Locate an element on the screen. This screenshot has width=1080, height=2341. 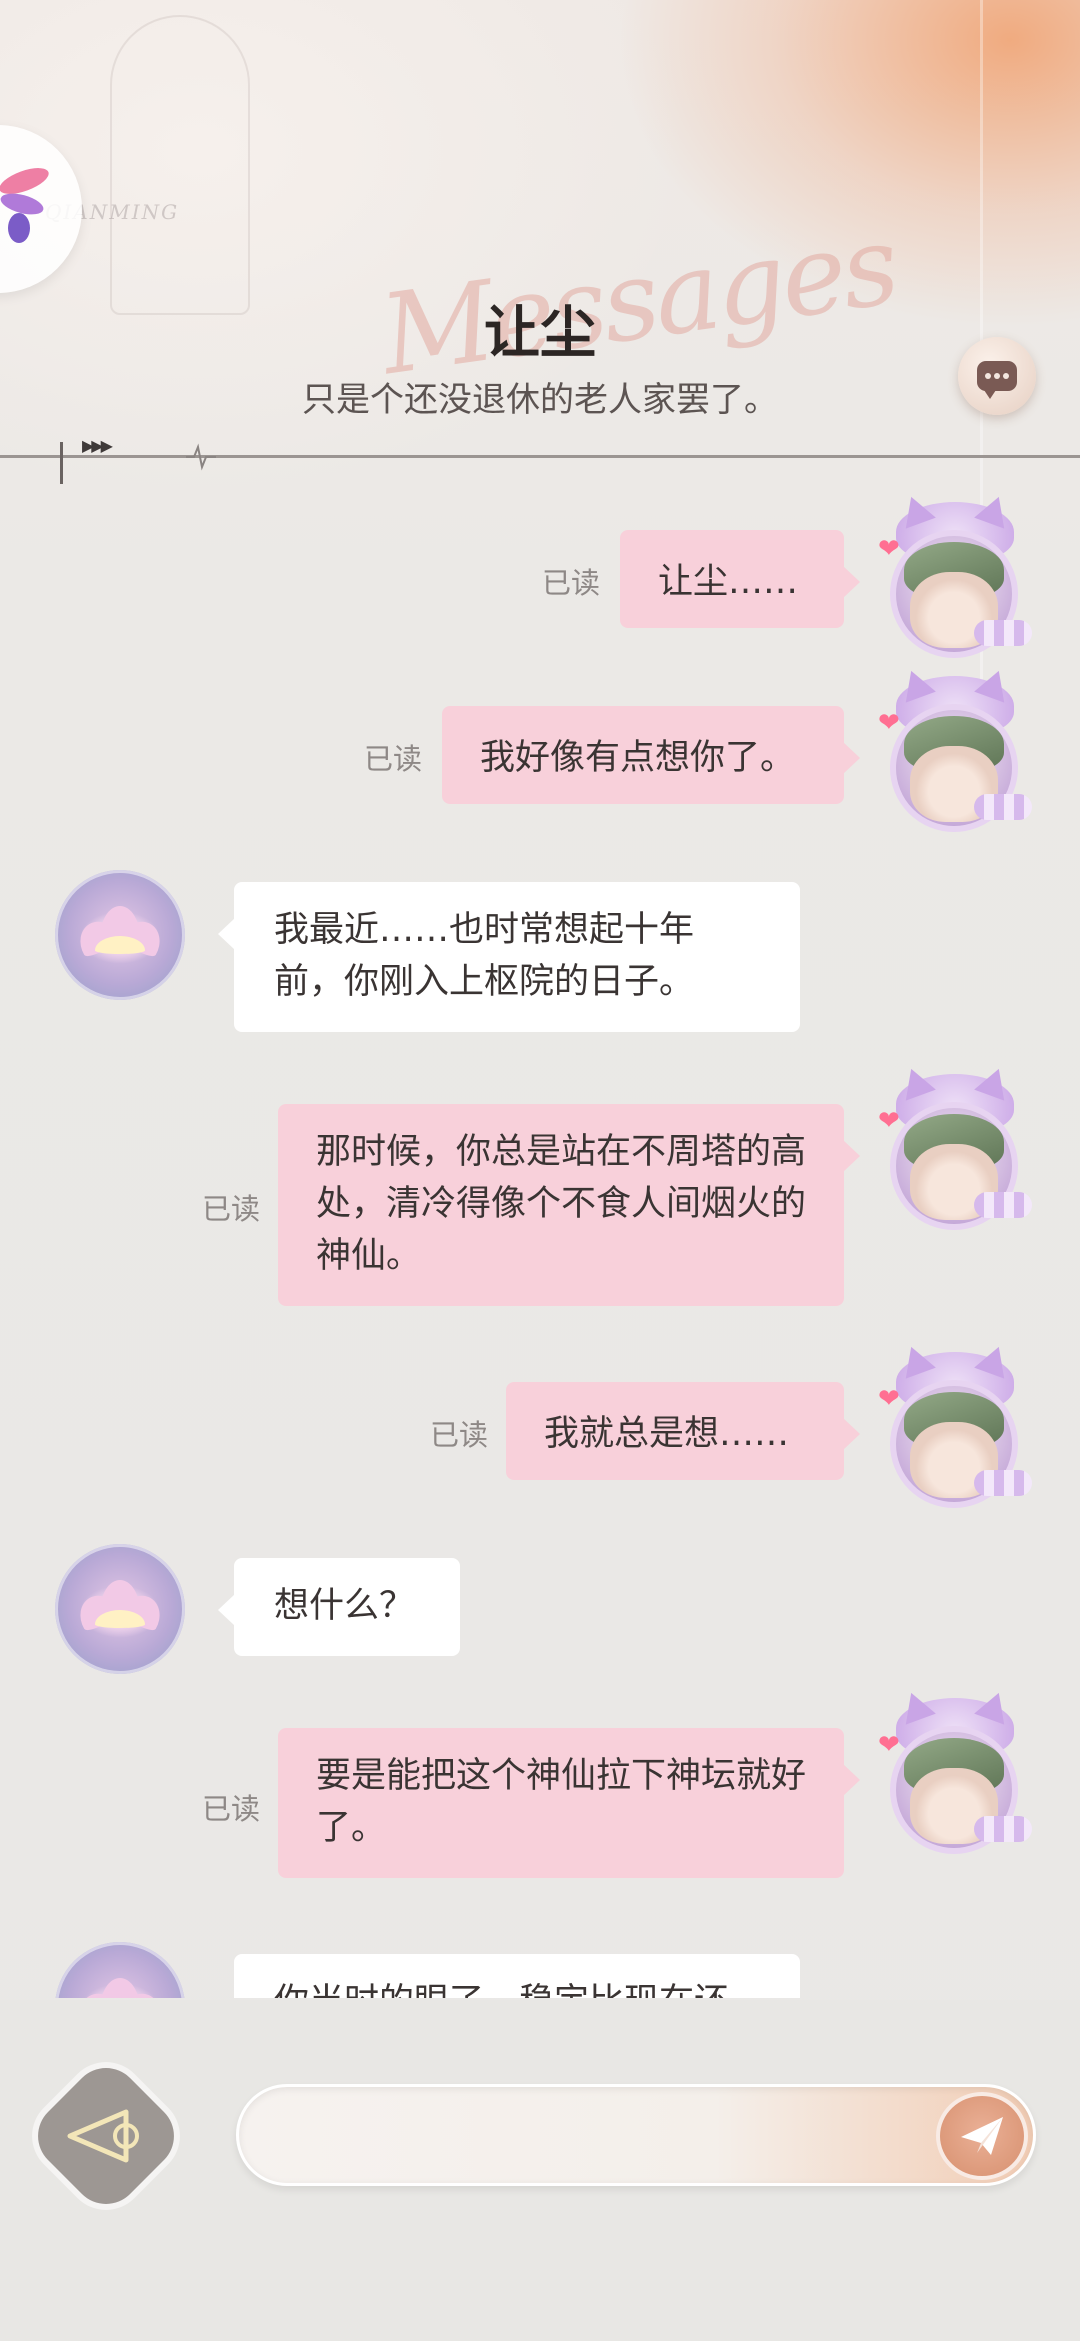
play-arrows-icon: ▶▶▶ is located at coordinates (97, 445).